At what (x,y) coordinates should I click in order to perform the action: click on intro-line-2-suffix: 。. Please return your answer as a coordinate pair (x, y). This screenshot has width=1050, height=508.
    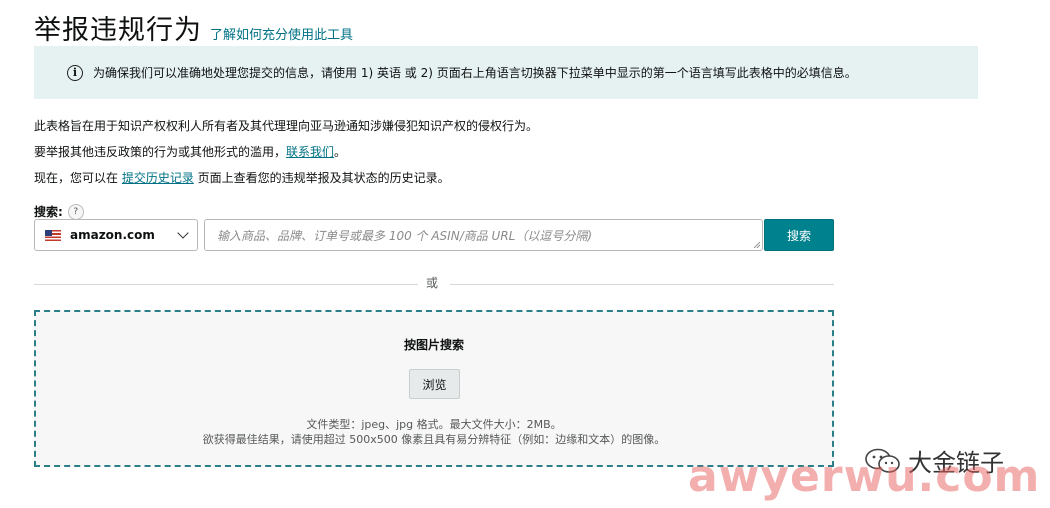
    Looking at the image, I should click on (340, 152).